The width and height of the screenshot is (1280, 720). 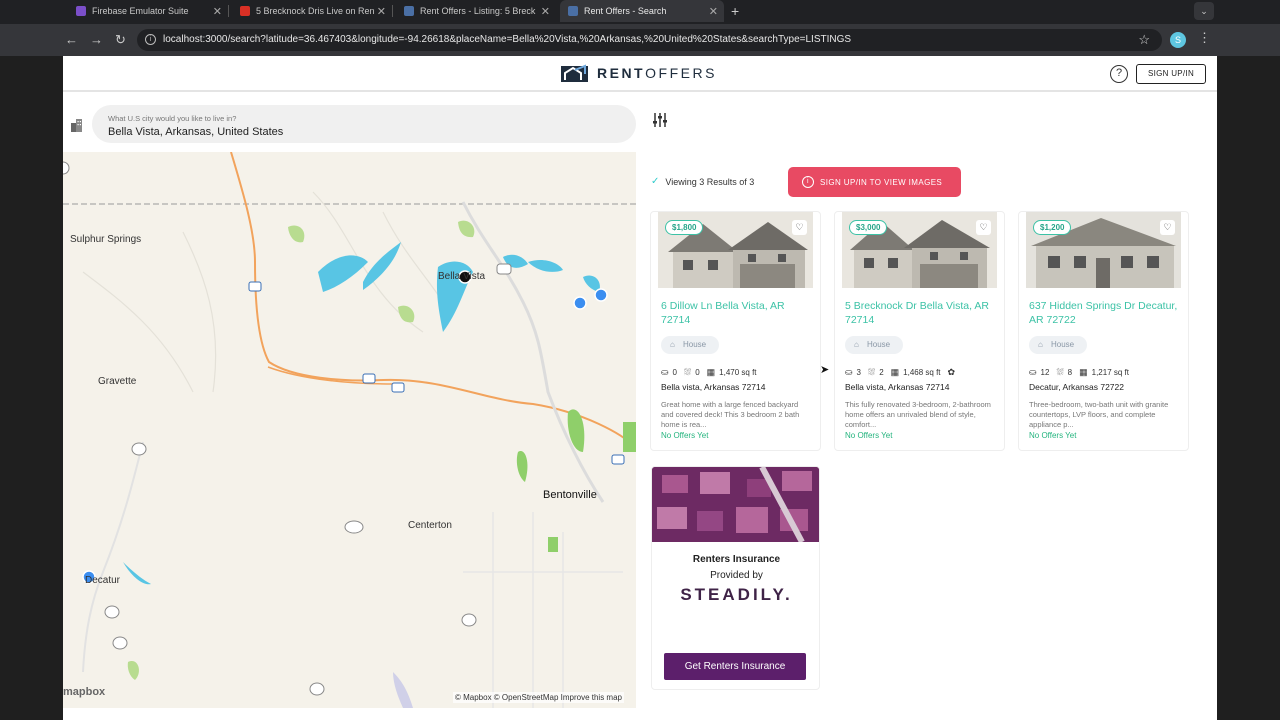 What do you see at coordinates (574, 73) in the screenshot?
I see `house-logo-icon` at bounding box center [574, 73].